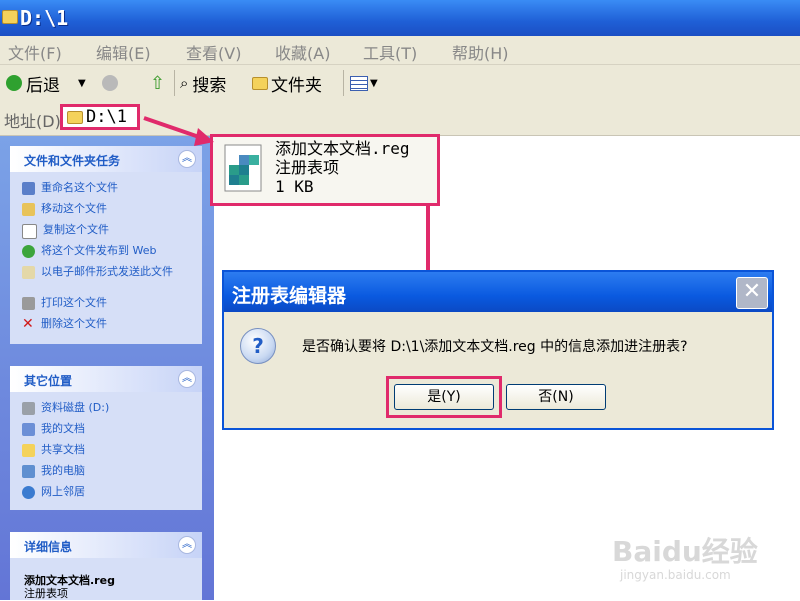 The width and height of the screenshot is (800, 601). What do you see at coordinates (157, 83) in the screenshot?
I see `up-folder-icon: ⇧` at bounding box center [157, 83].